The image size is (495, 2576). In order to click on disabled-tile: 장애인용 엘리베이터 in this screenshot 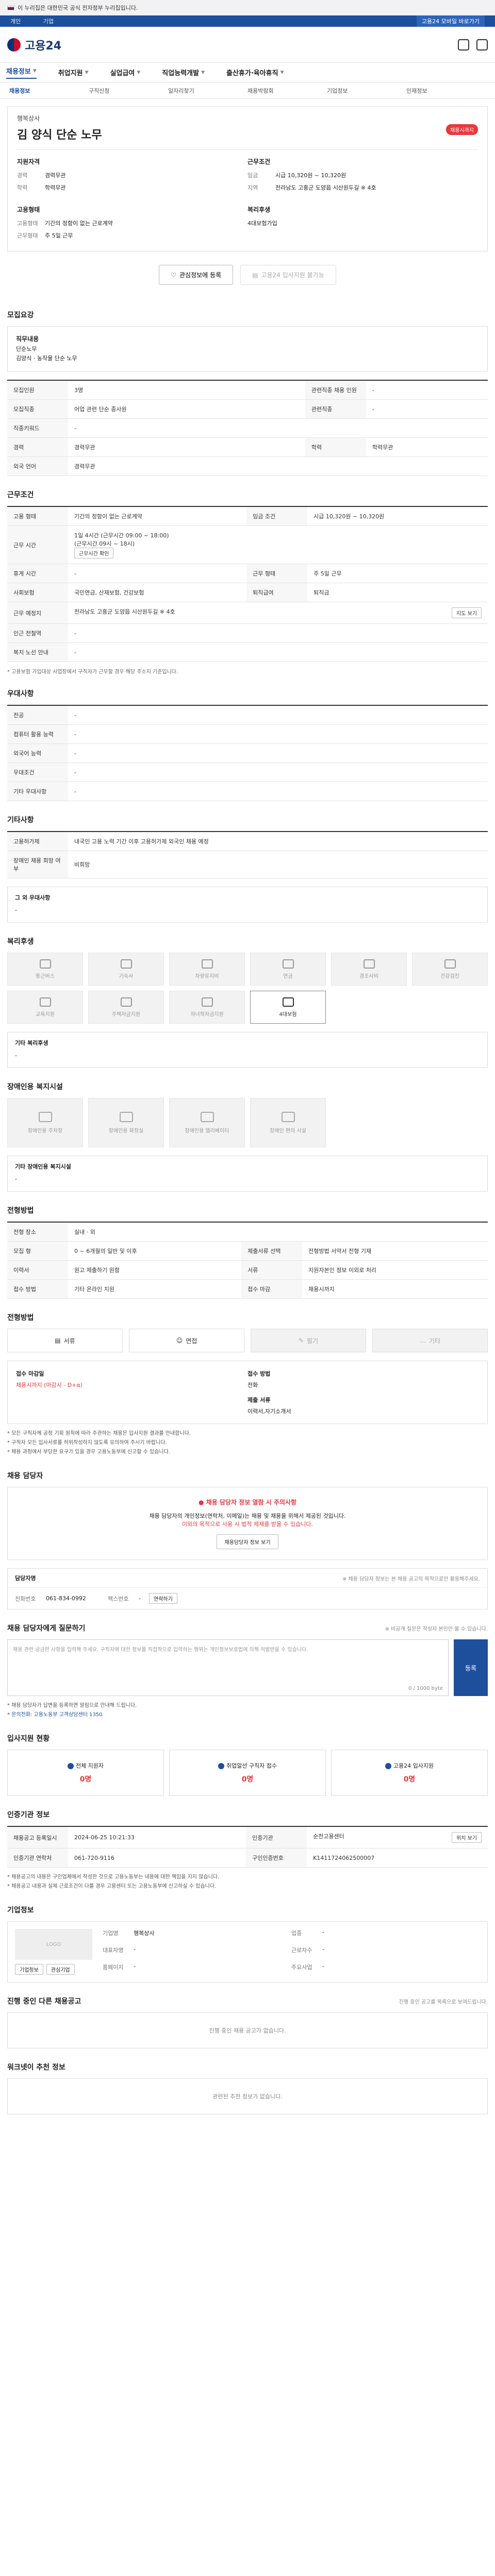, I will do `click(207, 1123)`.